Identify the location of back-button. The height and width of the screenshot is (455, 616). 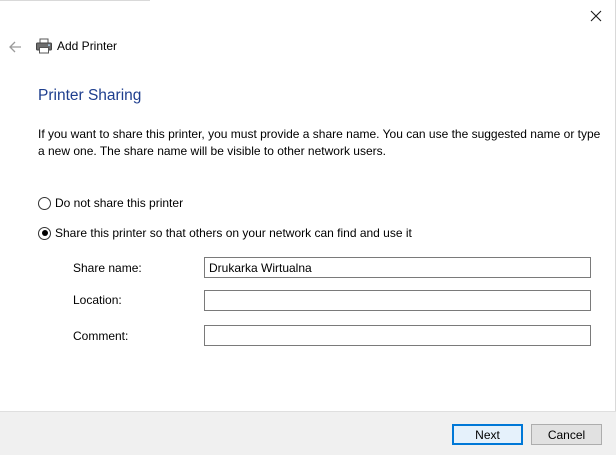
(15, 47).